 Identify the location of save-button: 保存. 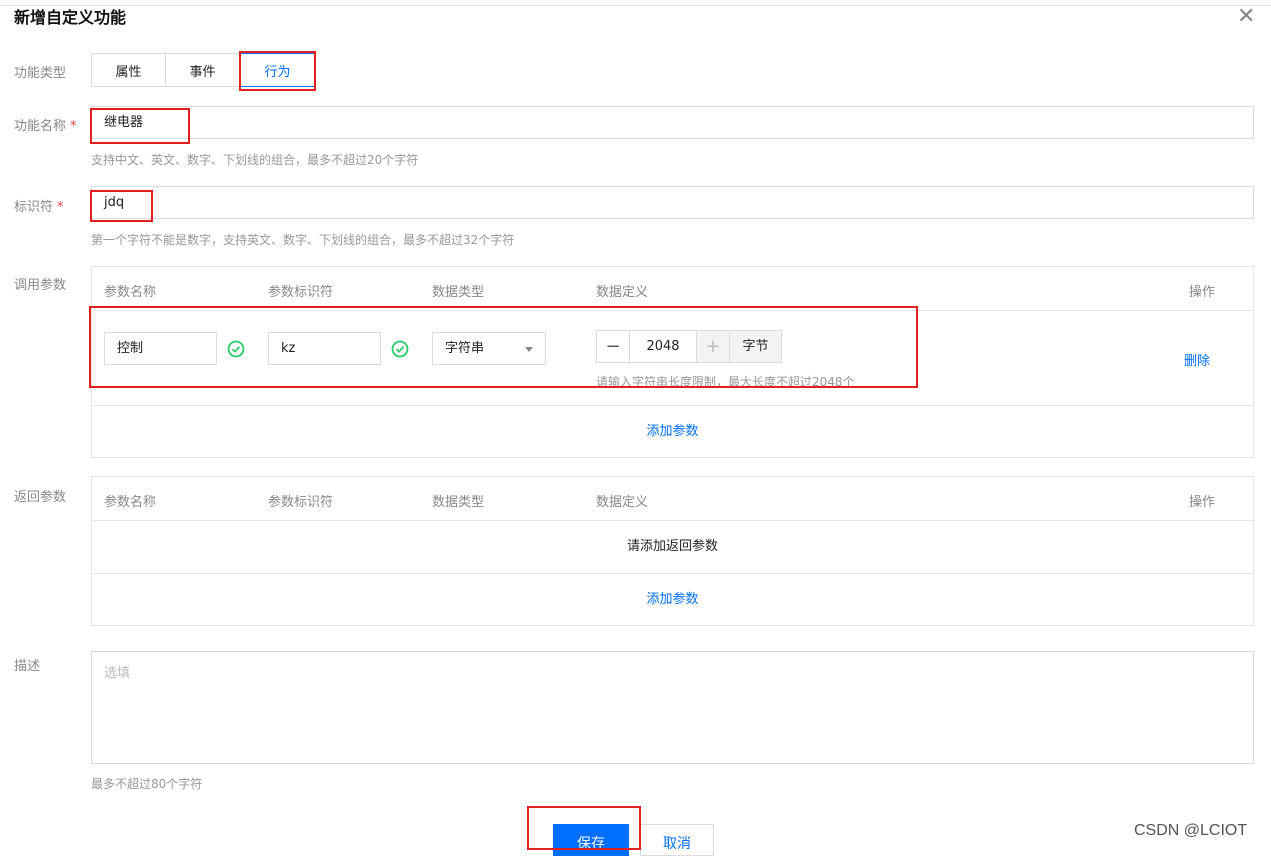
(591, 840).